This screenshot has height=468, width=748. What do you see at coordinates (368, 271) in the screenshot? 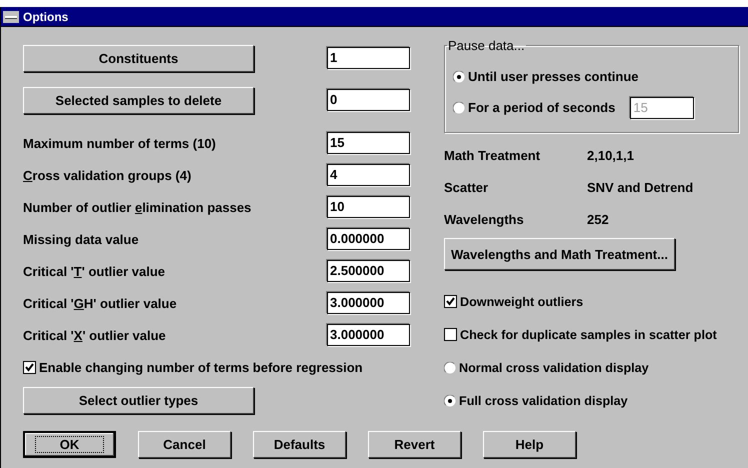
I see `input-field: 2.500000` at bounding box center [368, 271].